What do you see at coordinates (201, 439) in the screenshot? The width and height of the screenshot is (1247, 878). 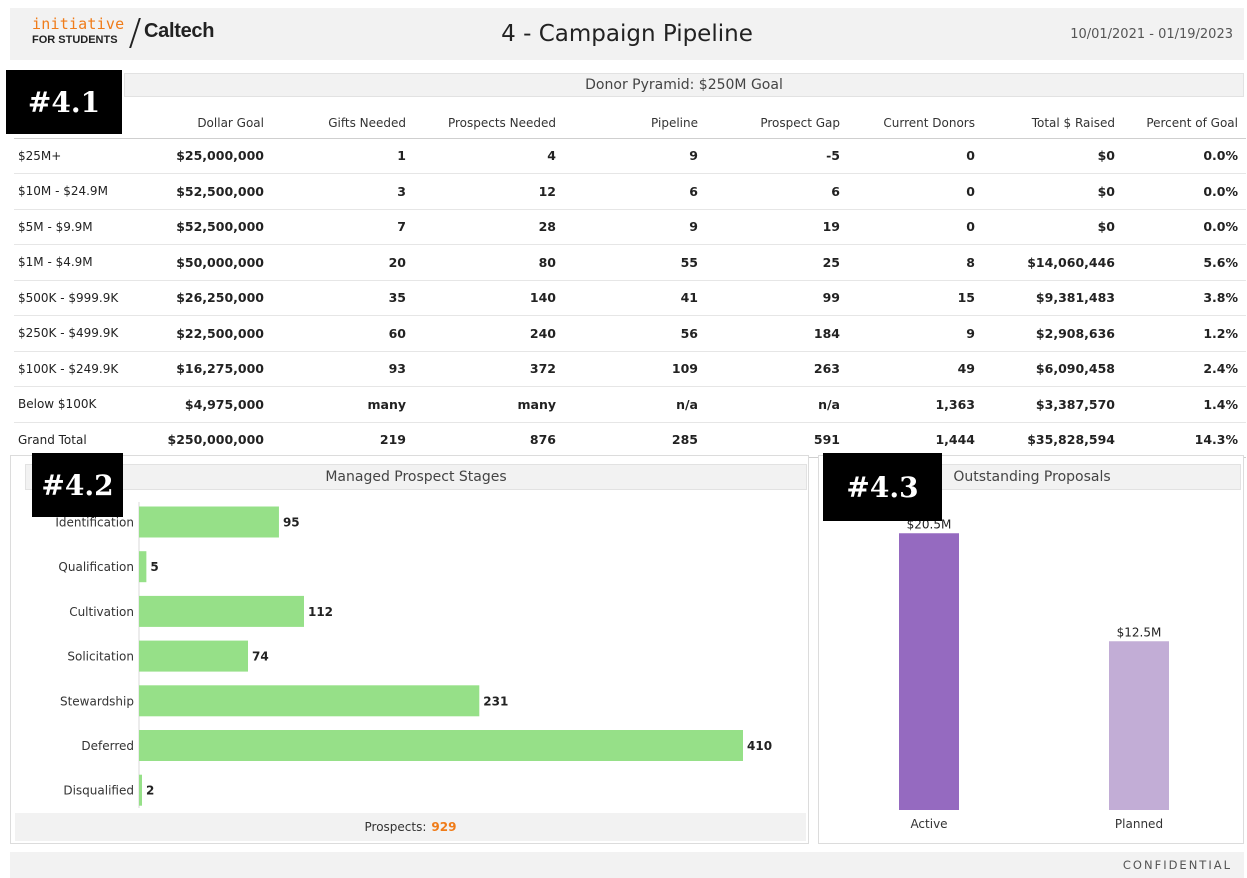 I see `table-cell: $250,000,000` at bounding box center [201, 439].